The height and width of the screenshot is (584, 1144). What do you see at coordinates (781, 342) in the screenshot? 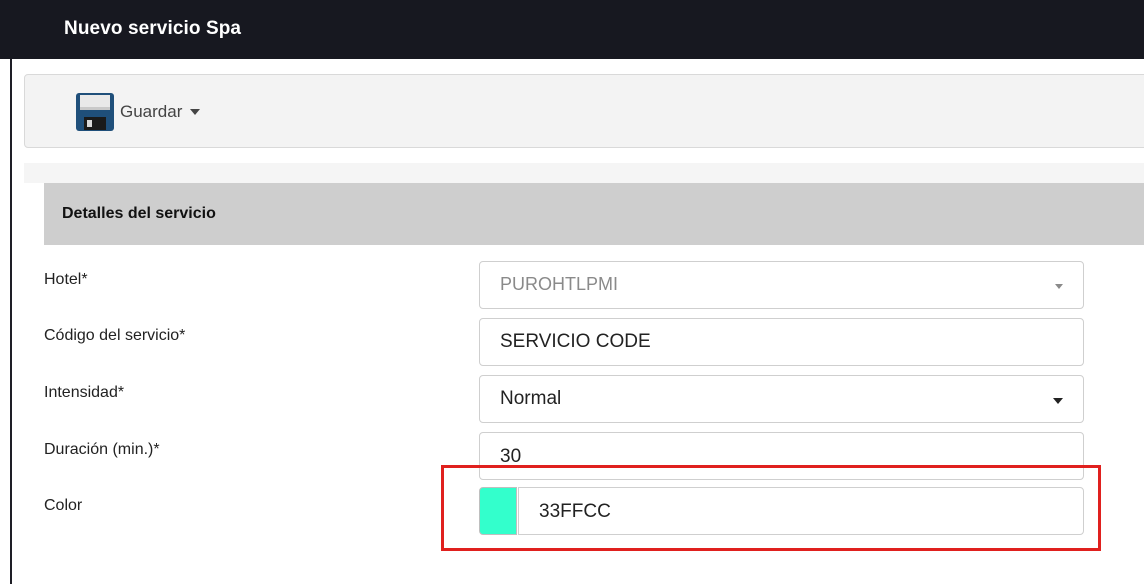
I see `codigo-input: SERVICIO CODE` at bounding box center [781, 342].